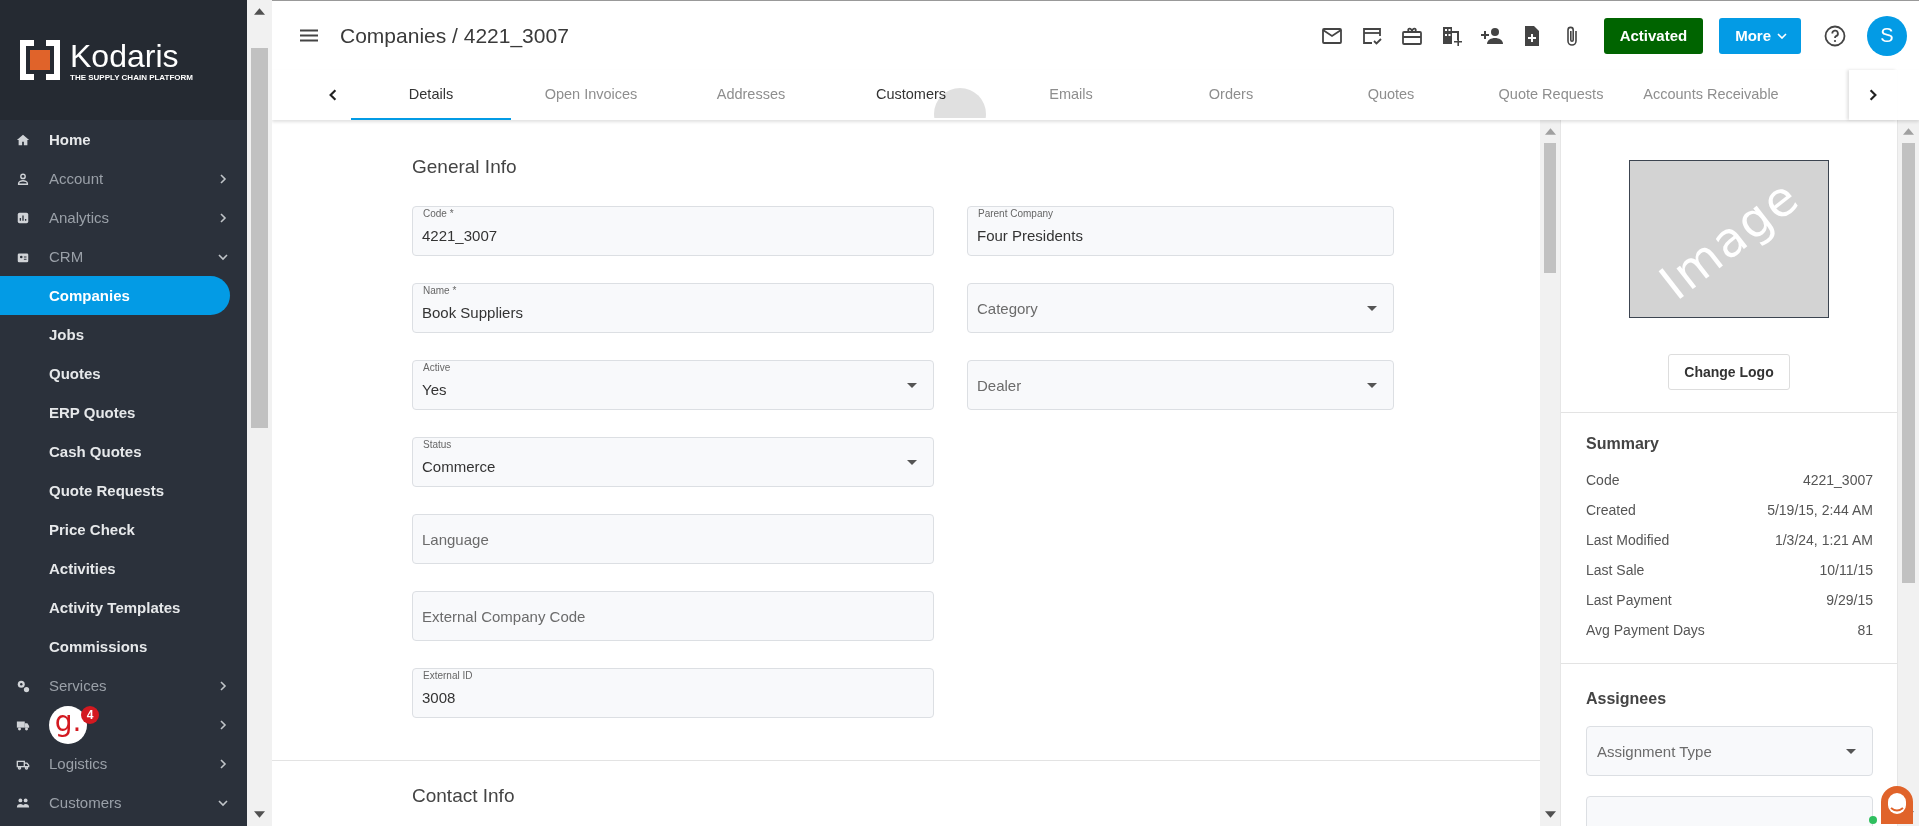 This screenshot has width=1919, height=826. What do you see at coordinates (115, 607) in the screenshot?
I see `sidebar-item: Activity Templates` at bounding box center [115, 607].